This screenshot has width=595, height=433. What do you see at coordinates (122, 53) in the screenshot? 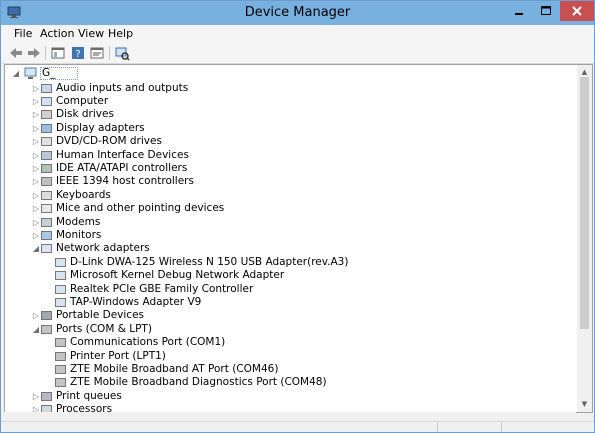
I see `scan-hardware-changes-icon` at bounding box center [122, 53].